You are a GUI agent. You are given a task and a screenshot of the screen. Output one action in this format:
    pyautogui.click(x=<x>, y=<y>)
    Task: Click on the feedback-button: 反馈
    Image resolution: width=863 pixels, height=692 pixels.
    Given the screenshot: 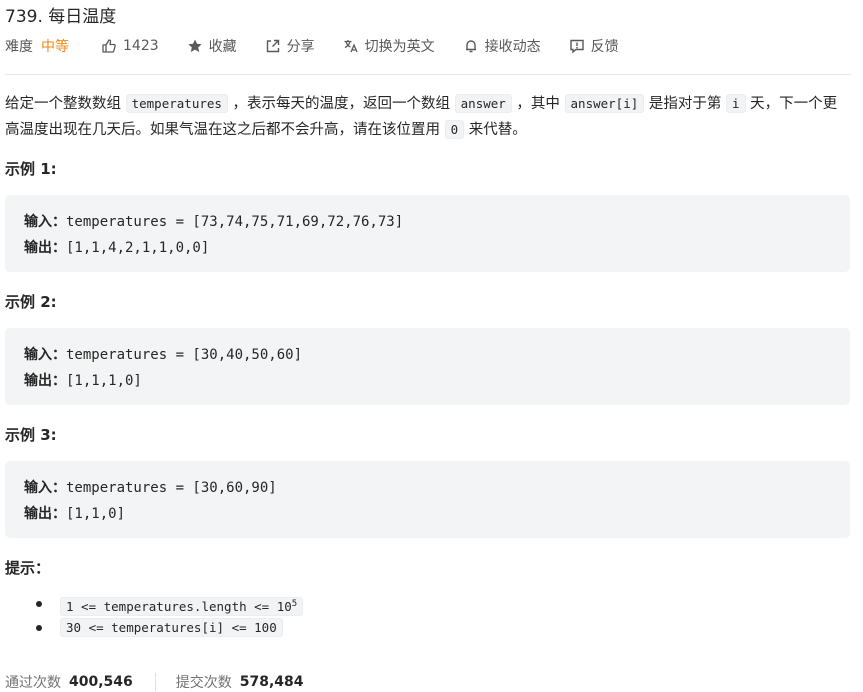 What is the action you would take?
    pyautogui.click(x=594, y=46)
    